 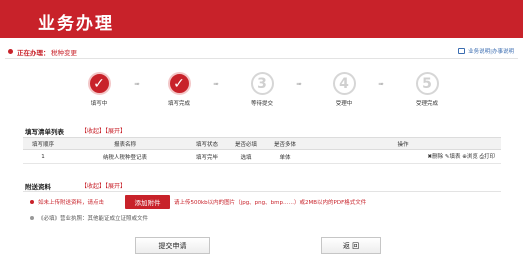 I want to click on divider, so click(x=262, y=191).